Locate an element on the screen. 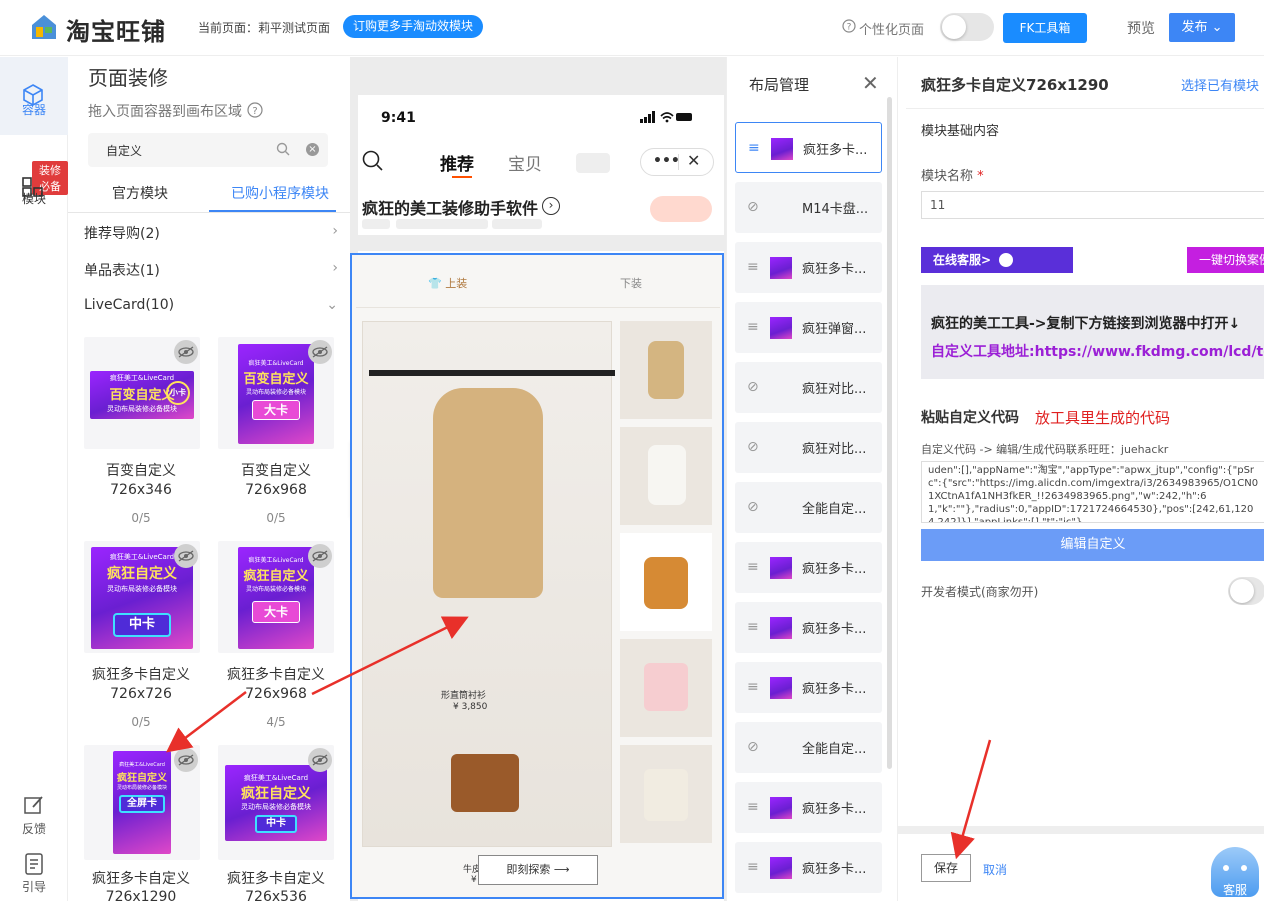  card-size: 726x968 is located at coordinates (276, 694).